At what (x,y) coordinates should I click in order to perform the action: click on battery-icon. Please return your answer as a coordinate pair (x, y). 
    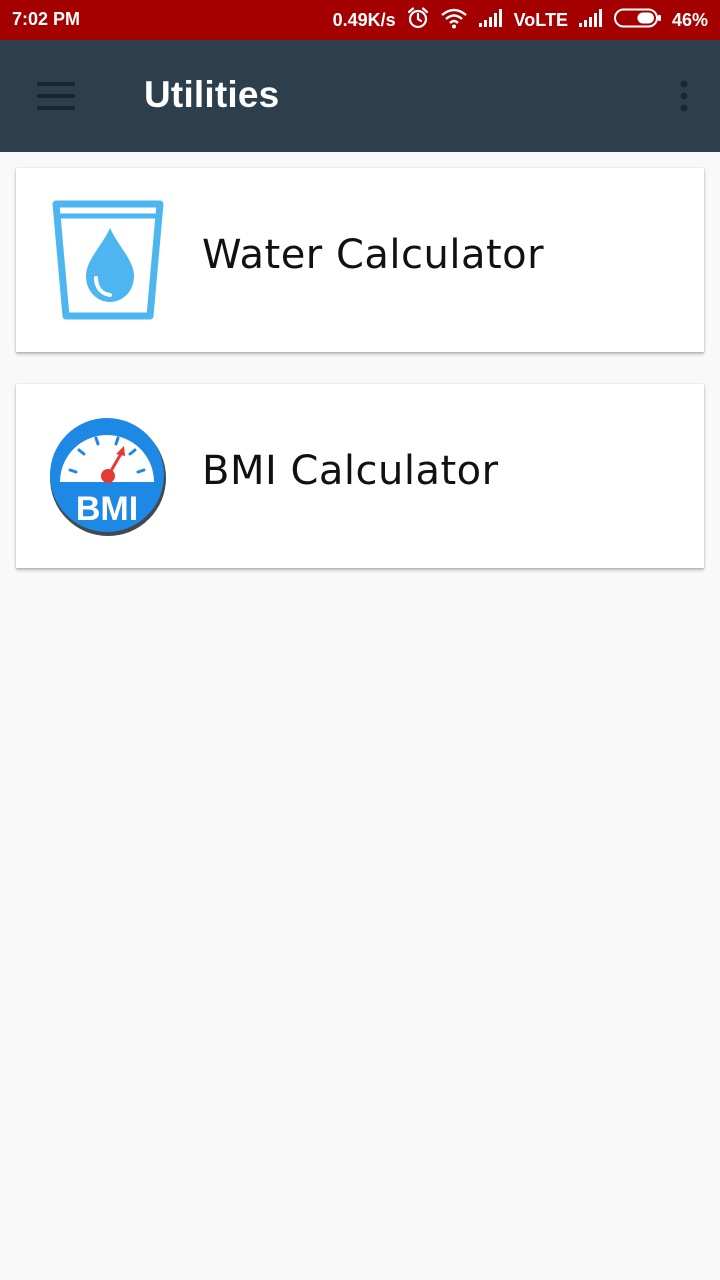
    Looking at the image, I should click on (637, 20).